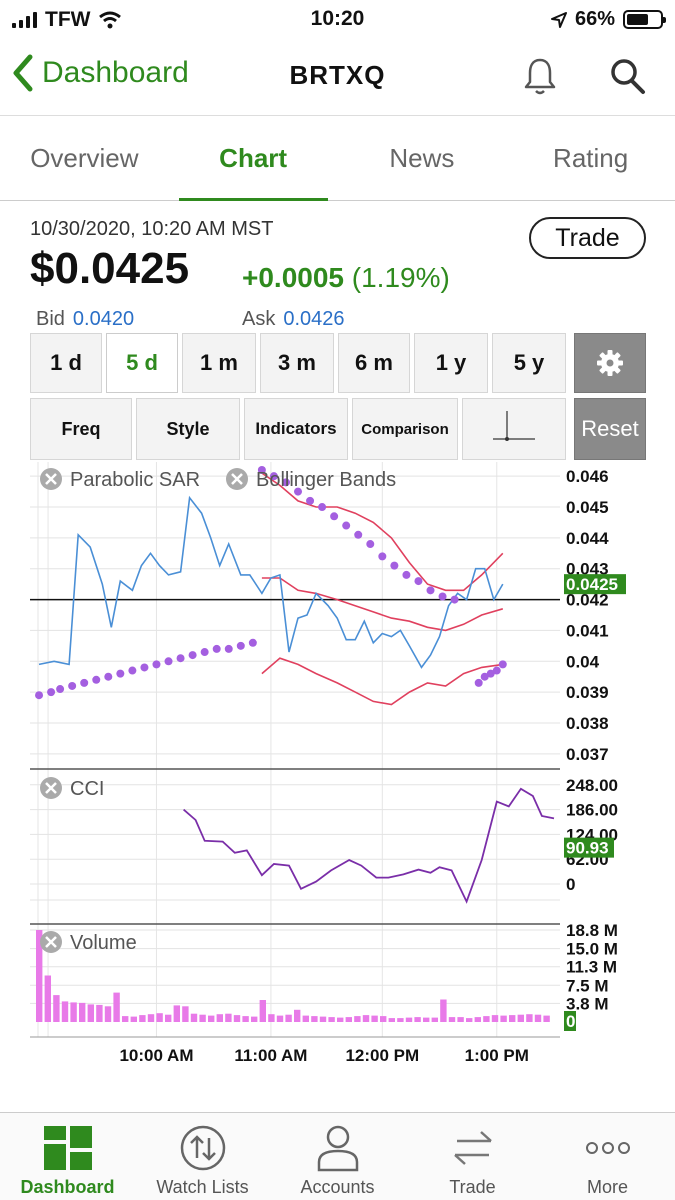 This screenshot has height=1200, width=675. What do you see at coordinates (610, 429) in the screenshot?
I see `reset-button: Reset` at bounding box center [610, 429].